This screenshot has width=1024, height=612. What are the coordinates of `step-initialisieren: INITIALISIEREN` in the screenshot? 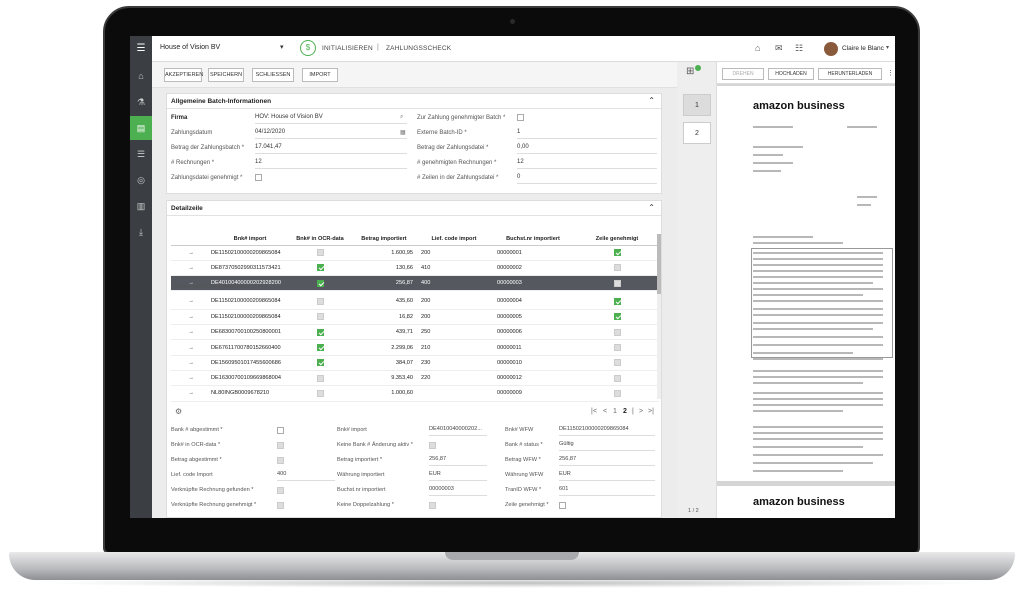 It's located at (347, 48).